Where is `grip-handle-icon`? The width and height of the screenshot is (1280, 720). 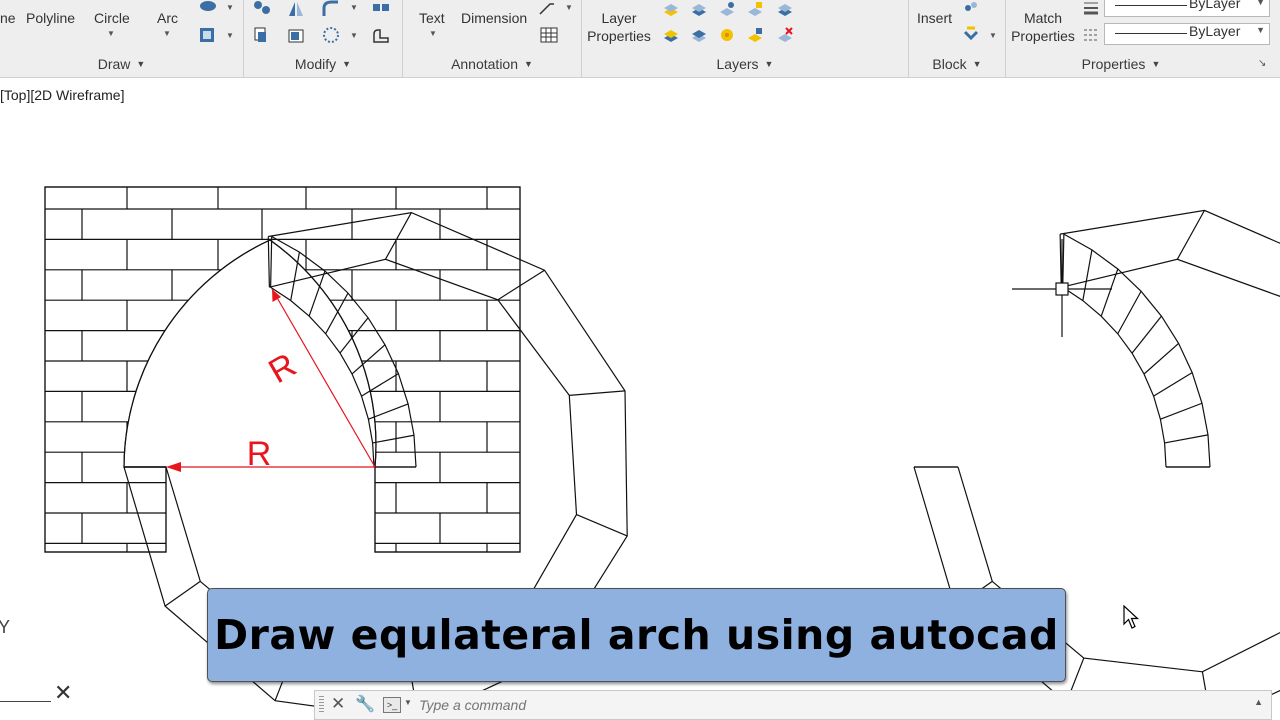
grip-handle-icon is located at coordinates (321, 705).